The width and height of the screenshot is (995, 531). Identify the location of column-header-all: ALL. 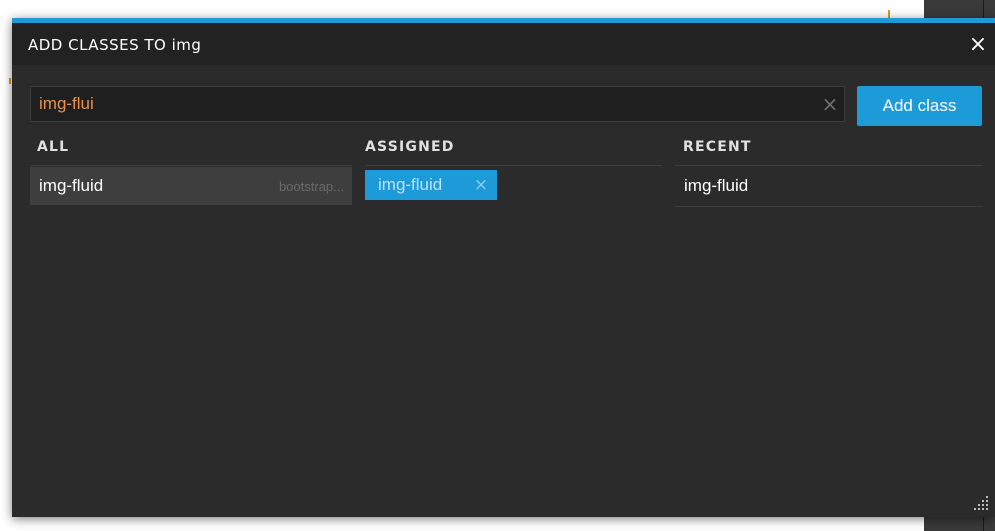
(53, 147).